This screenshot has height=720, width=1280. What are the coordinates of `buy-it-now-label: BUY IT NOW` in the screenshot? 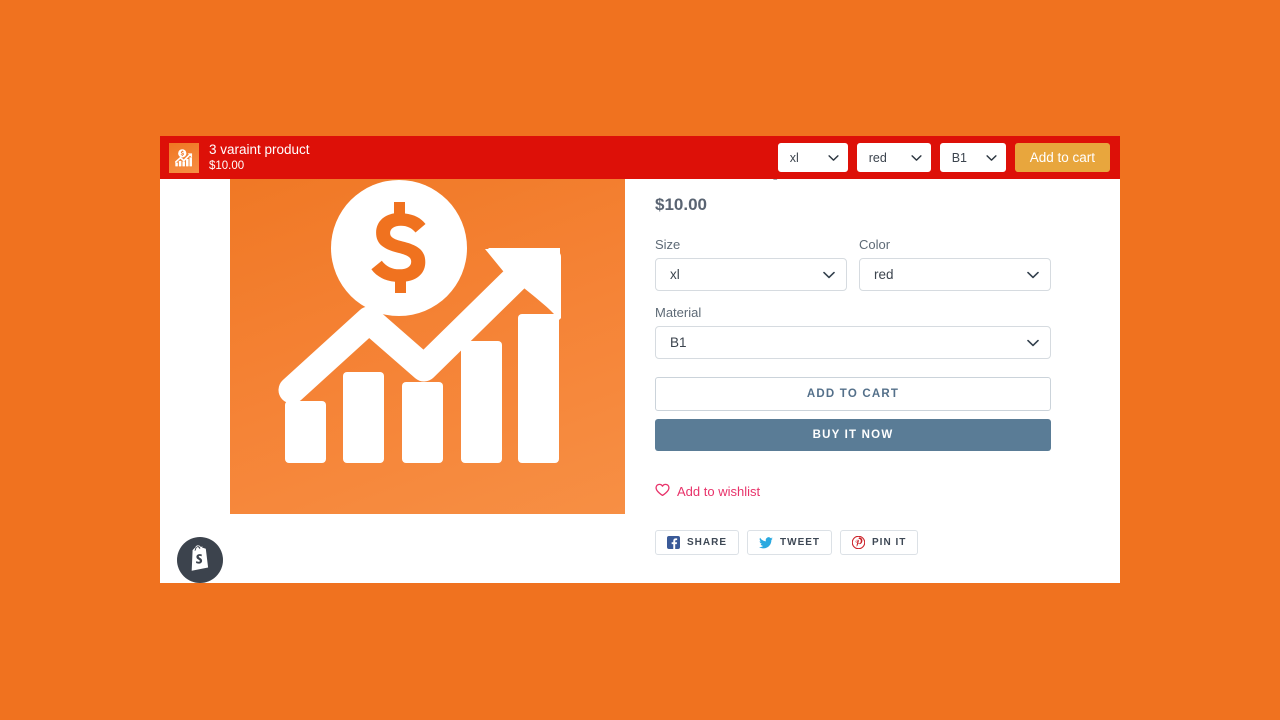 It's located at (853, 435).